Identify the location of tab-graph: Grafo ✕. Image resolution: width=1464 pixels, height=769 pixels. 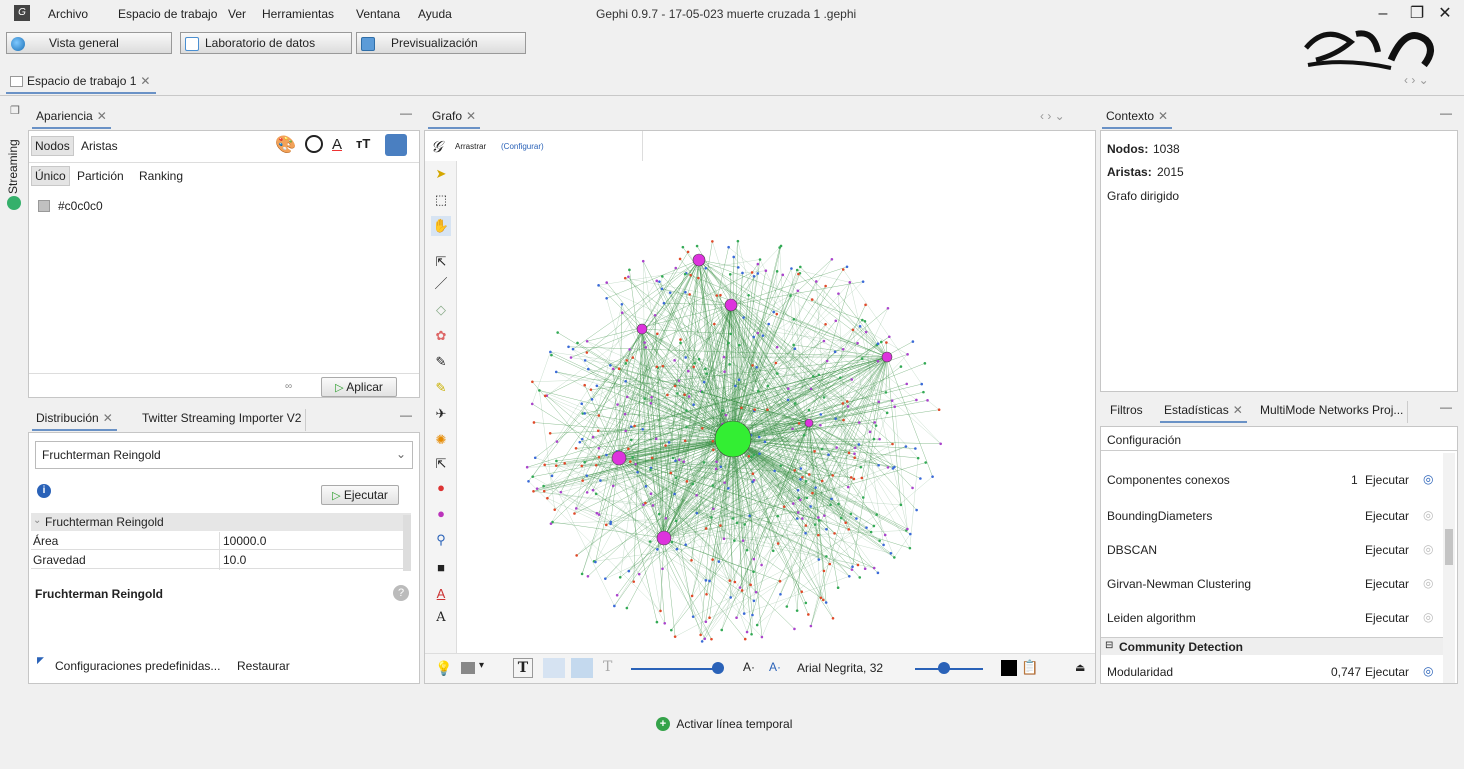
(454, 118).